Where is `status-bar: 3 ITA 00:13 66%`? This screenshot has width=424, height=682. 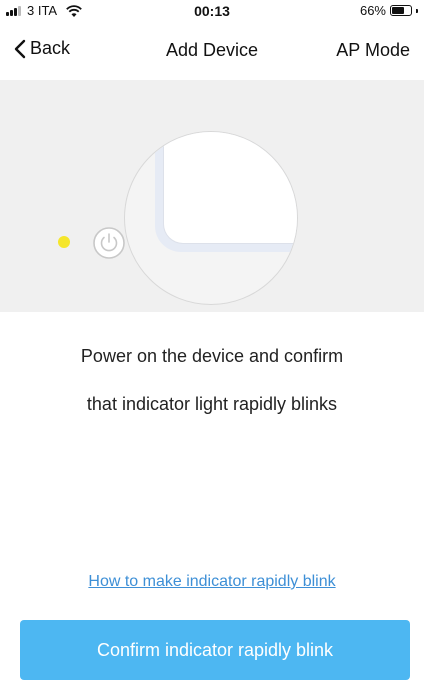 status-bar: 3 ITA 00:13 66% is located at coordinates (212, 11).